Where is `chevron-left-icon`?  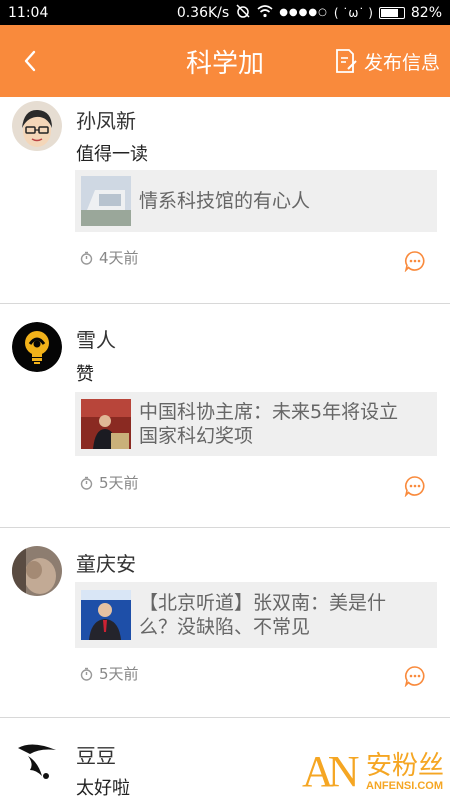 chevron-left-icon is located at coordinates (30, 61).